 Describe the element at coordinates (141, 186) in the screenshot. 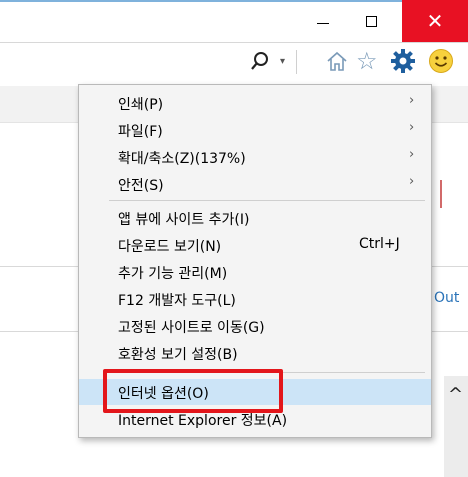

I see `menu-item-label: 안전(S)` at that location.